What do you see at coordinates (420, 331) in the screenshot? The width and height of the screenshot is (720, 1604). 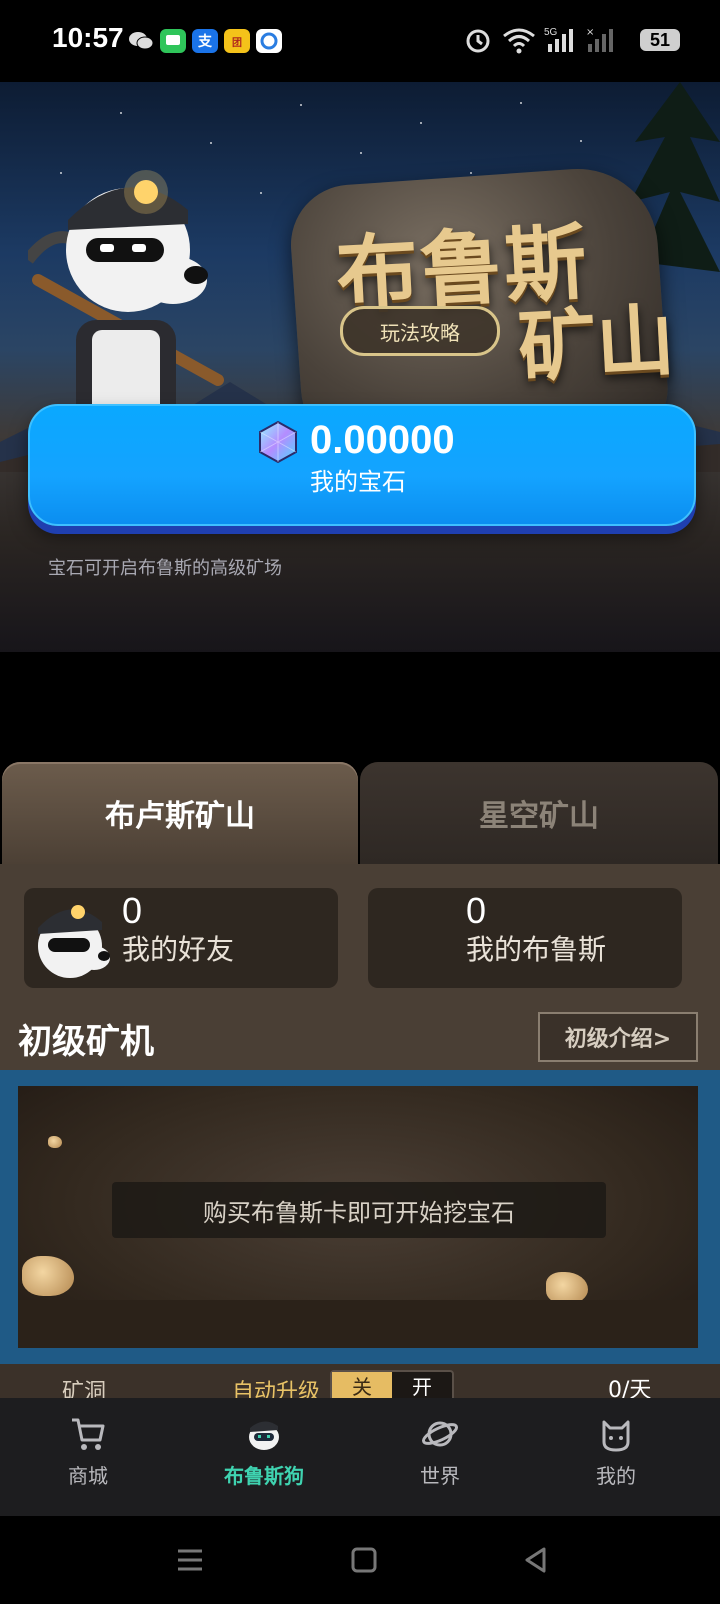 I see `guide-button: 玩法攻略` at bounding box center [420, 331].